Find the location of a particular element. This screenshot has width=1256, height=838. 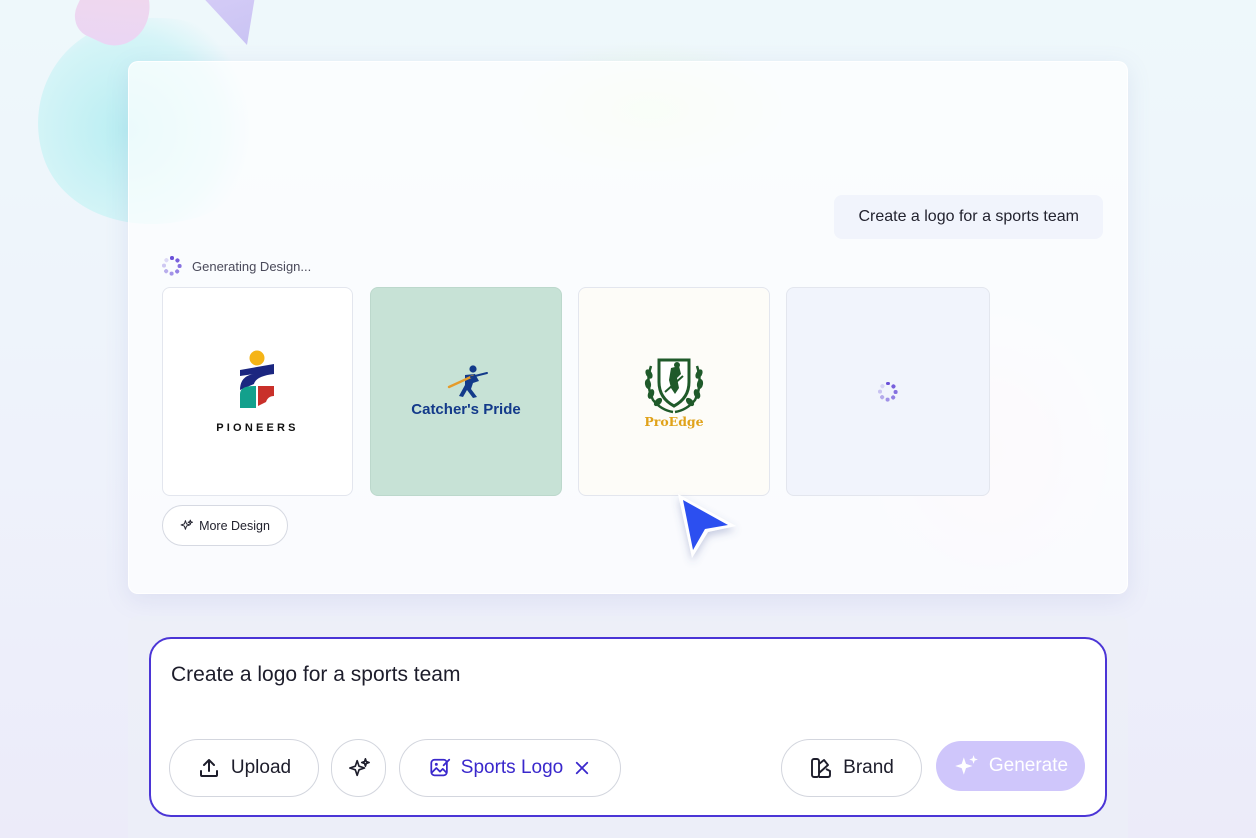

mouse-cursor-icon is located at coordinates (707, 526).